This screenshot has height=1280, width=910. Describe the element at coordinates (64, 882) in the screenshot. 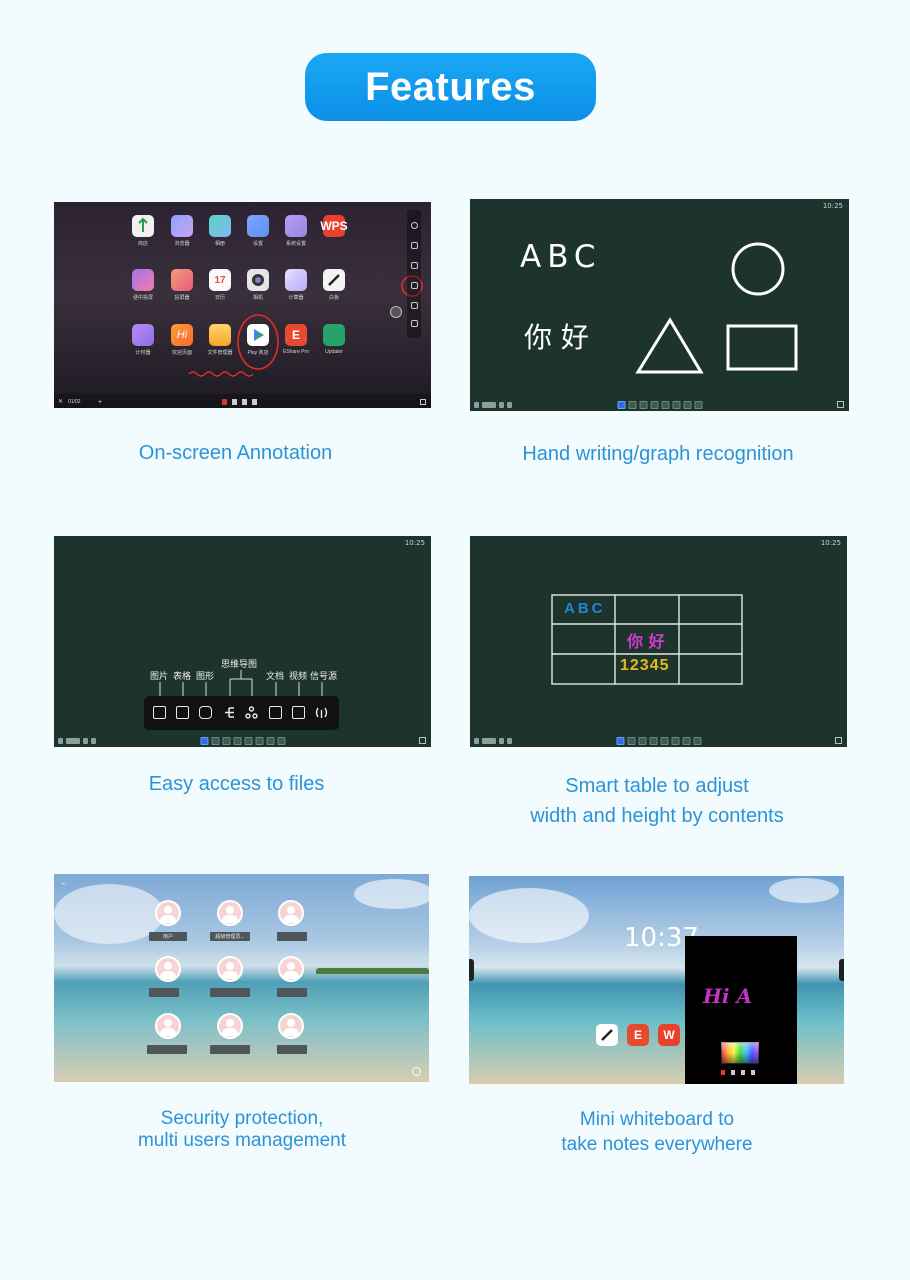

I see `back-arrow-icon: ←` at that location.